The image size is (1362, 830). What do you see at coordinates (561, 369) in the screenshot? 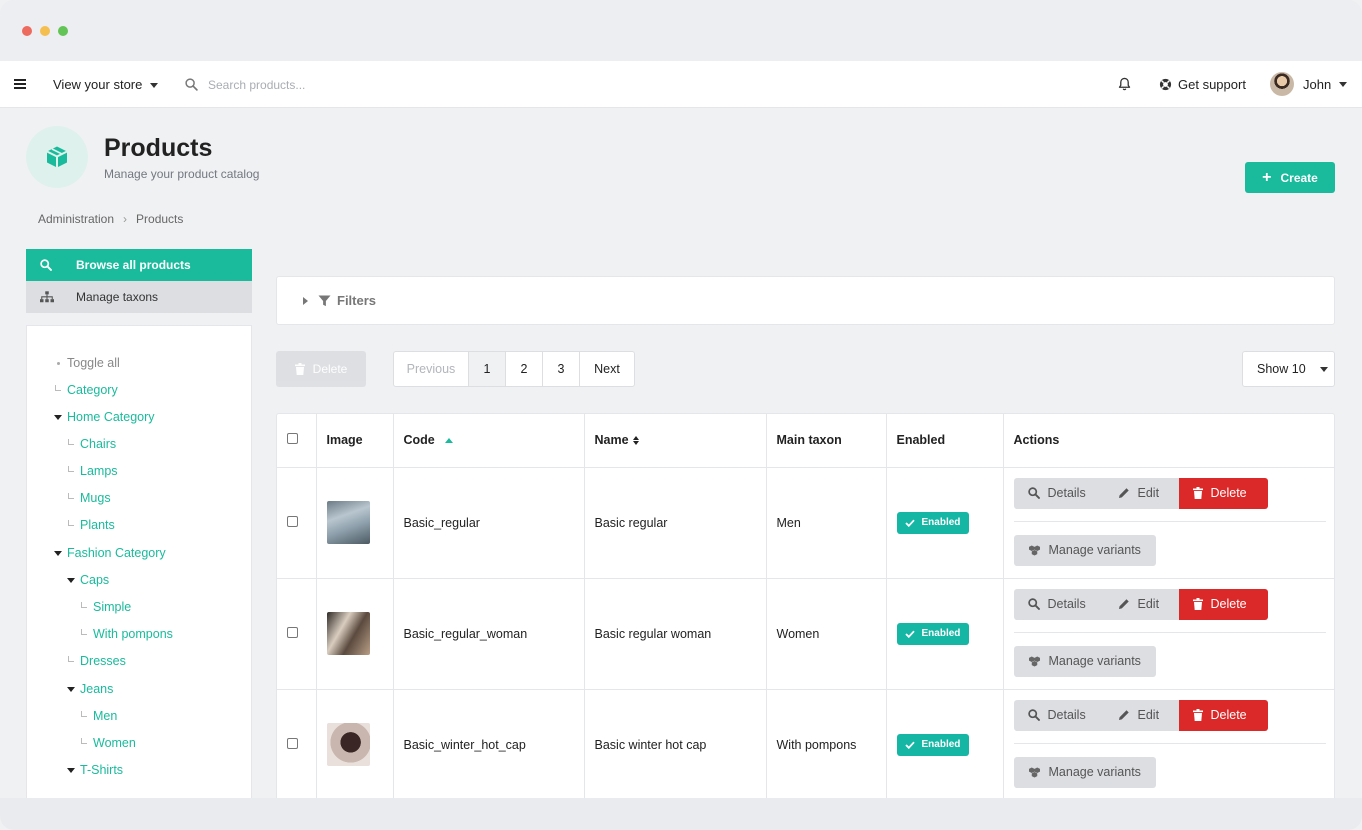
I see `pagination-page-3: 3` at bounding box center [561, 369].